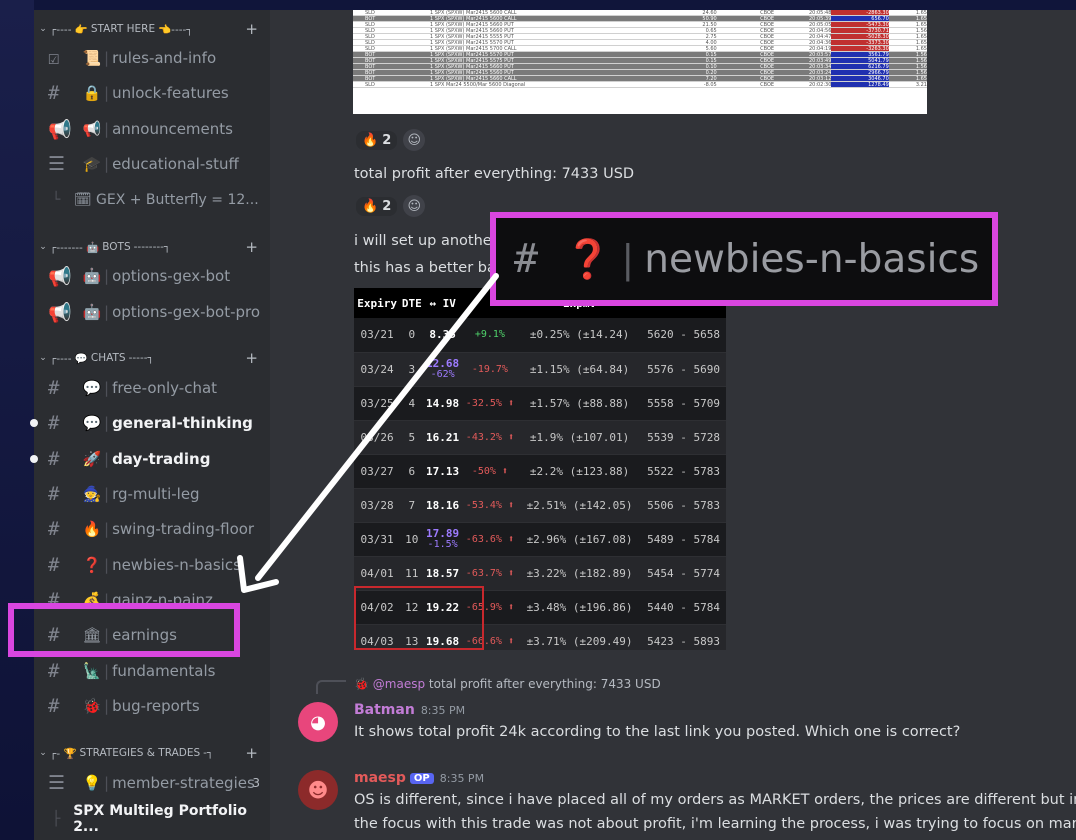 This screenshot has width=1076, height=840. I want to click on category-chats: ⌄ ┌---- 💬 CHATS -----┐ +, so click(152, 358).